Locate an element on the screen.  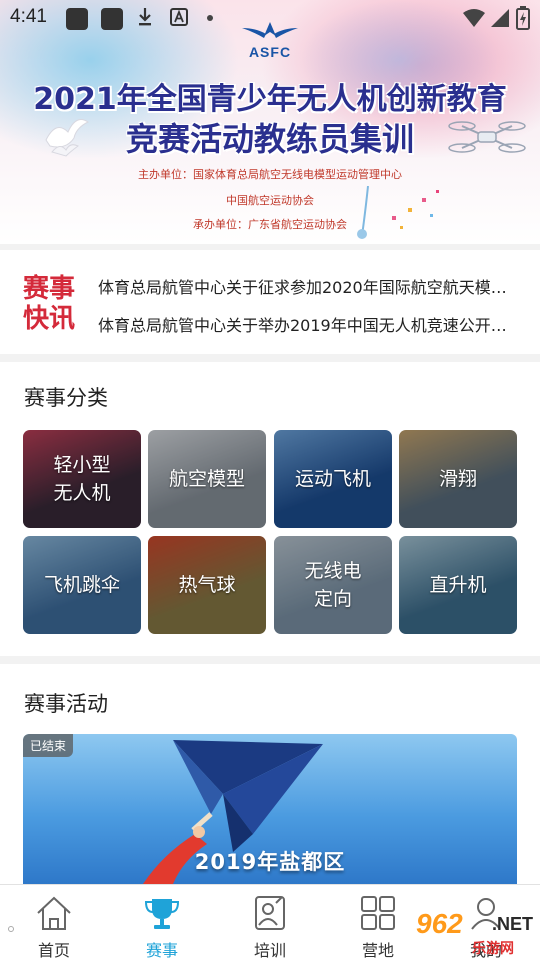
nav-item-home: 首页 is located at coordinates (54, 922).